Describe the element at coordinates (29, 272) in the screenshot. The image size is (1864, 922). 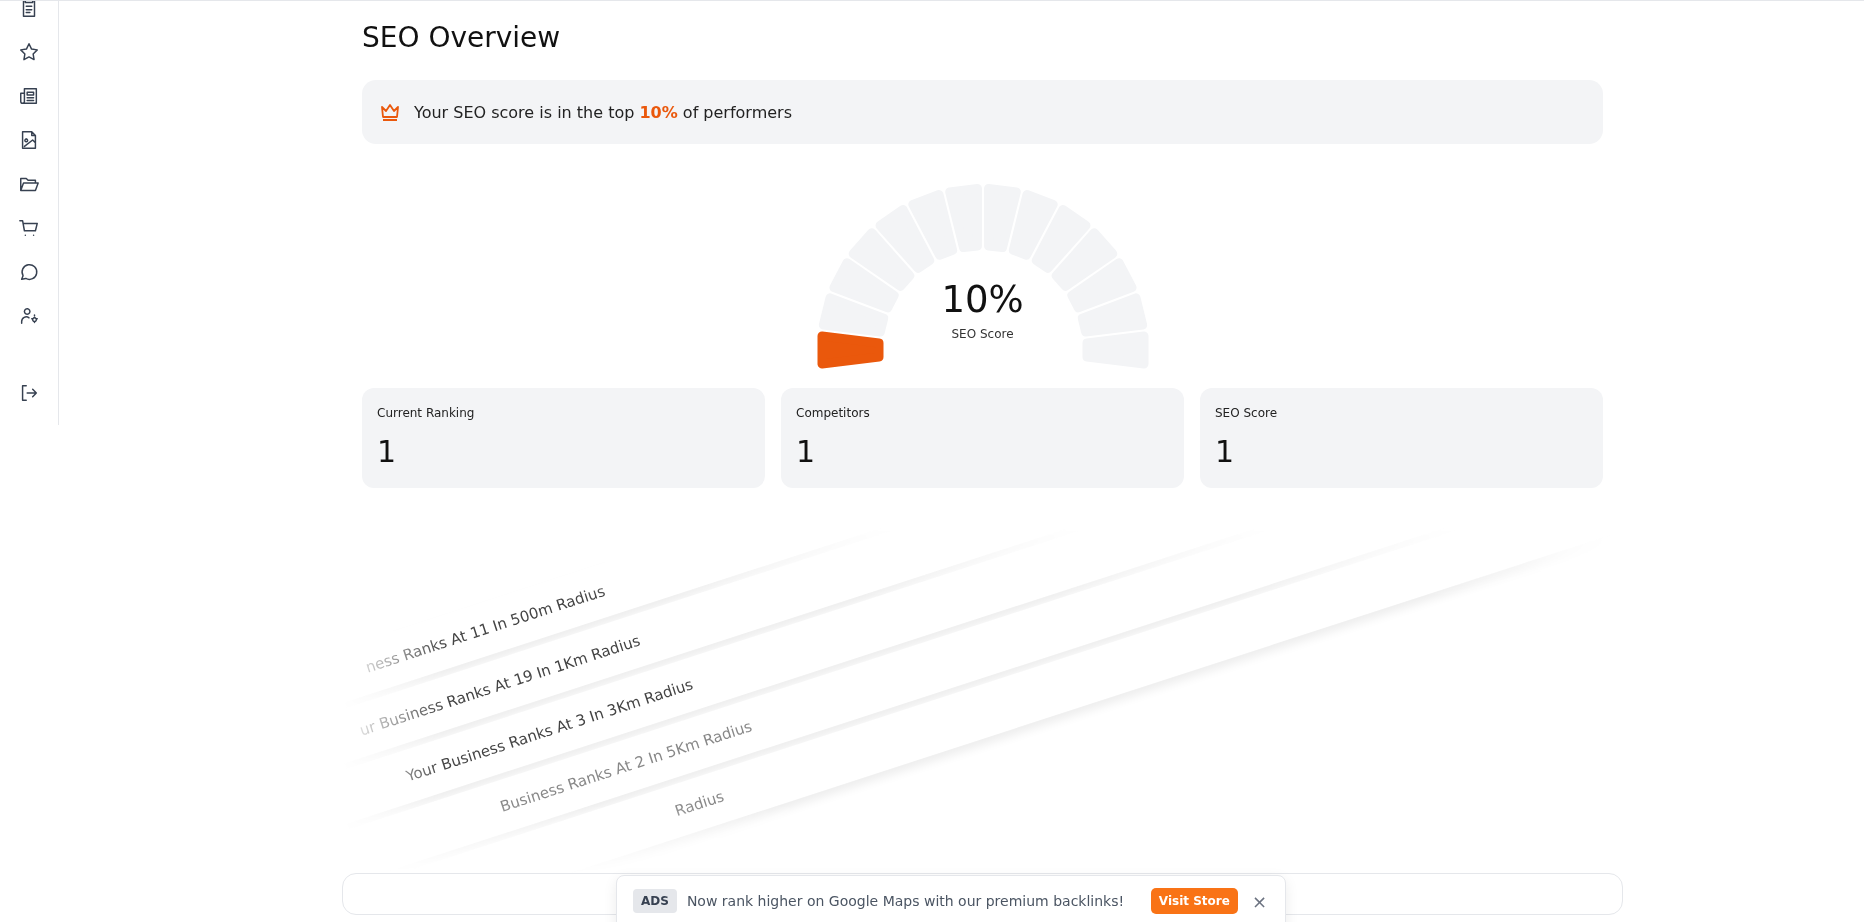
I see `chat-bubble-icon` at that location.